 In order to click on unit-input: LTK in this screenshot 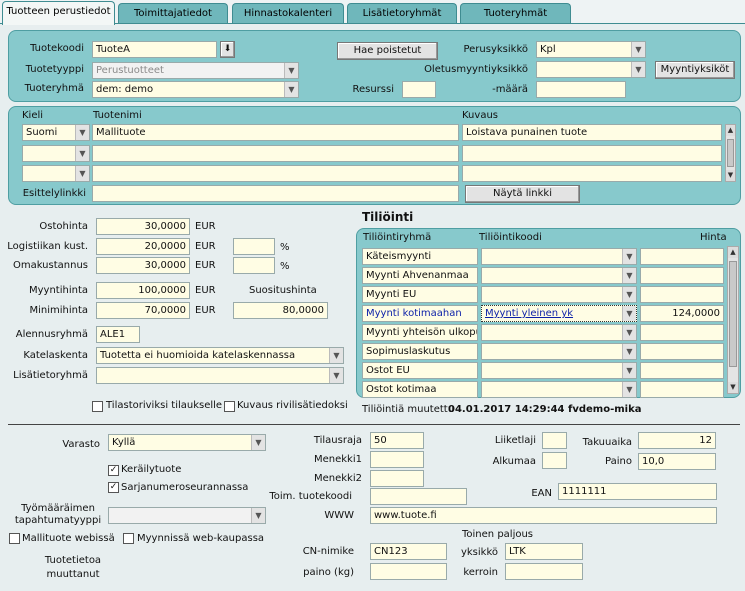, I will do `click(544, 551)`.